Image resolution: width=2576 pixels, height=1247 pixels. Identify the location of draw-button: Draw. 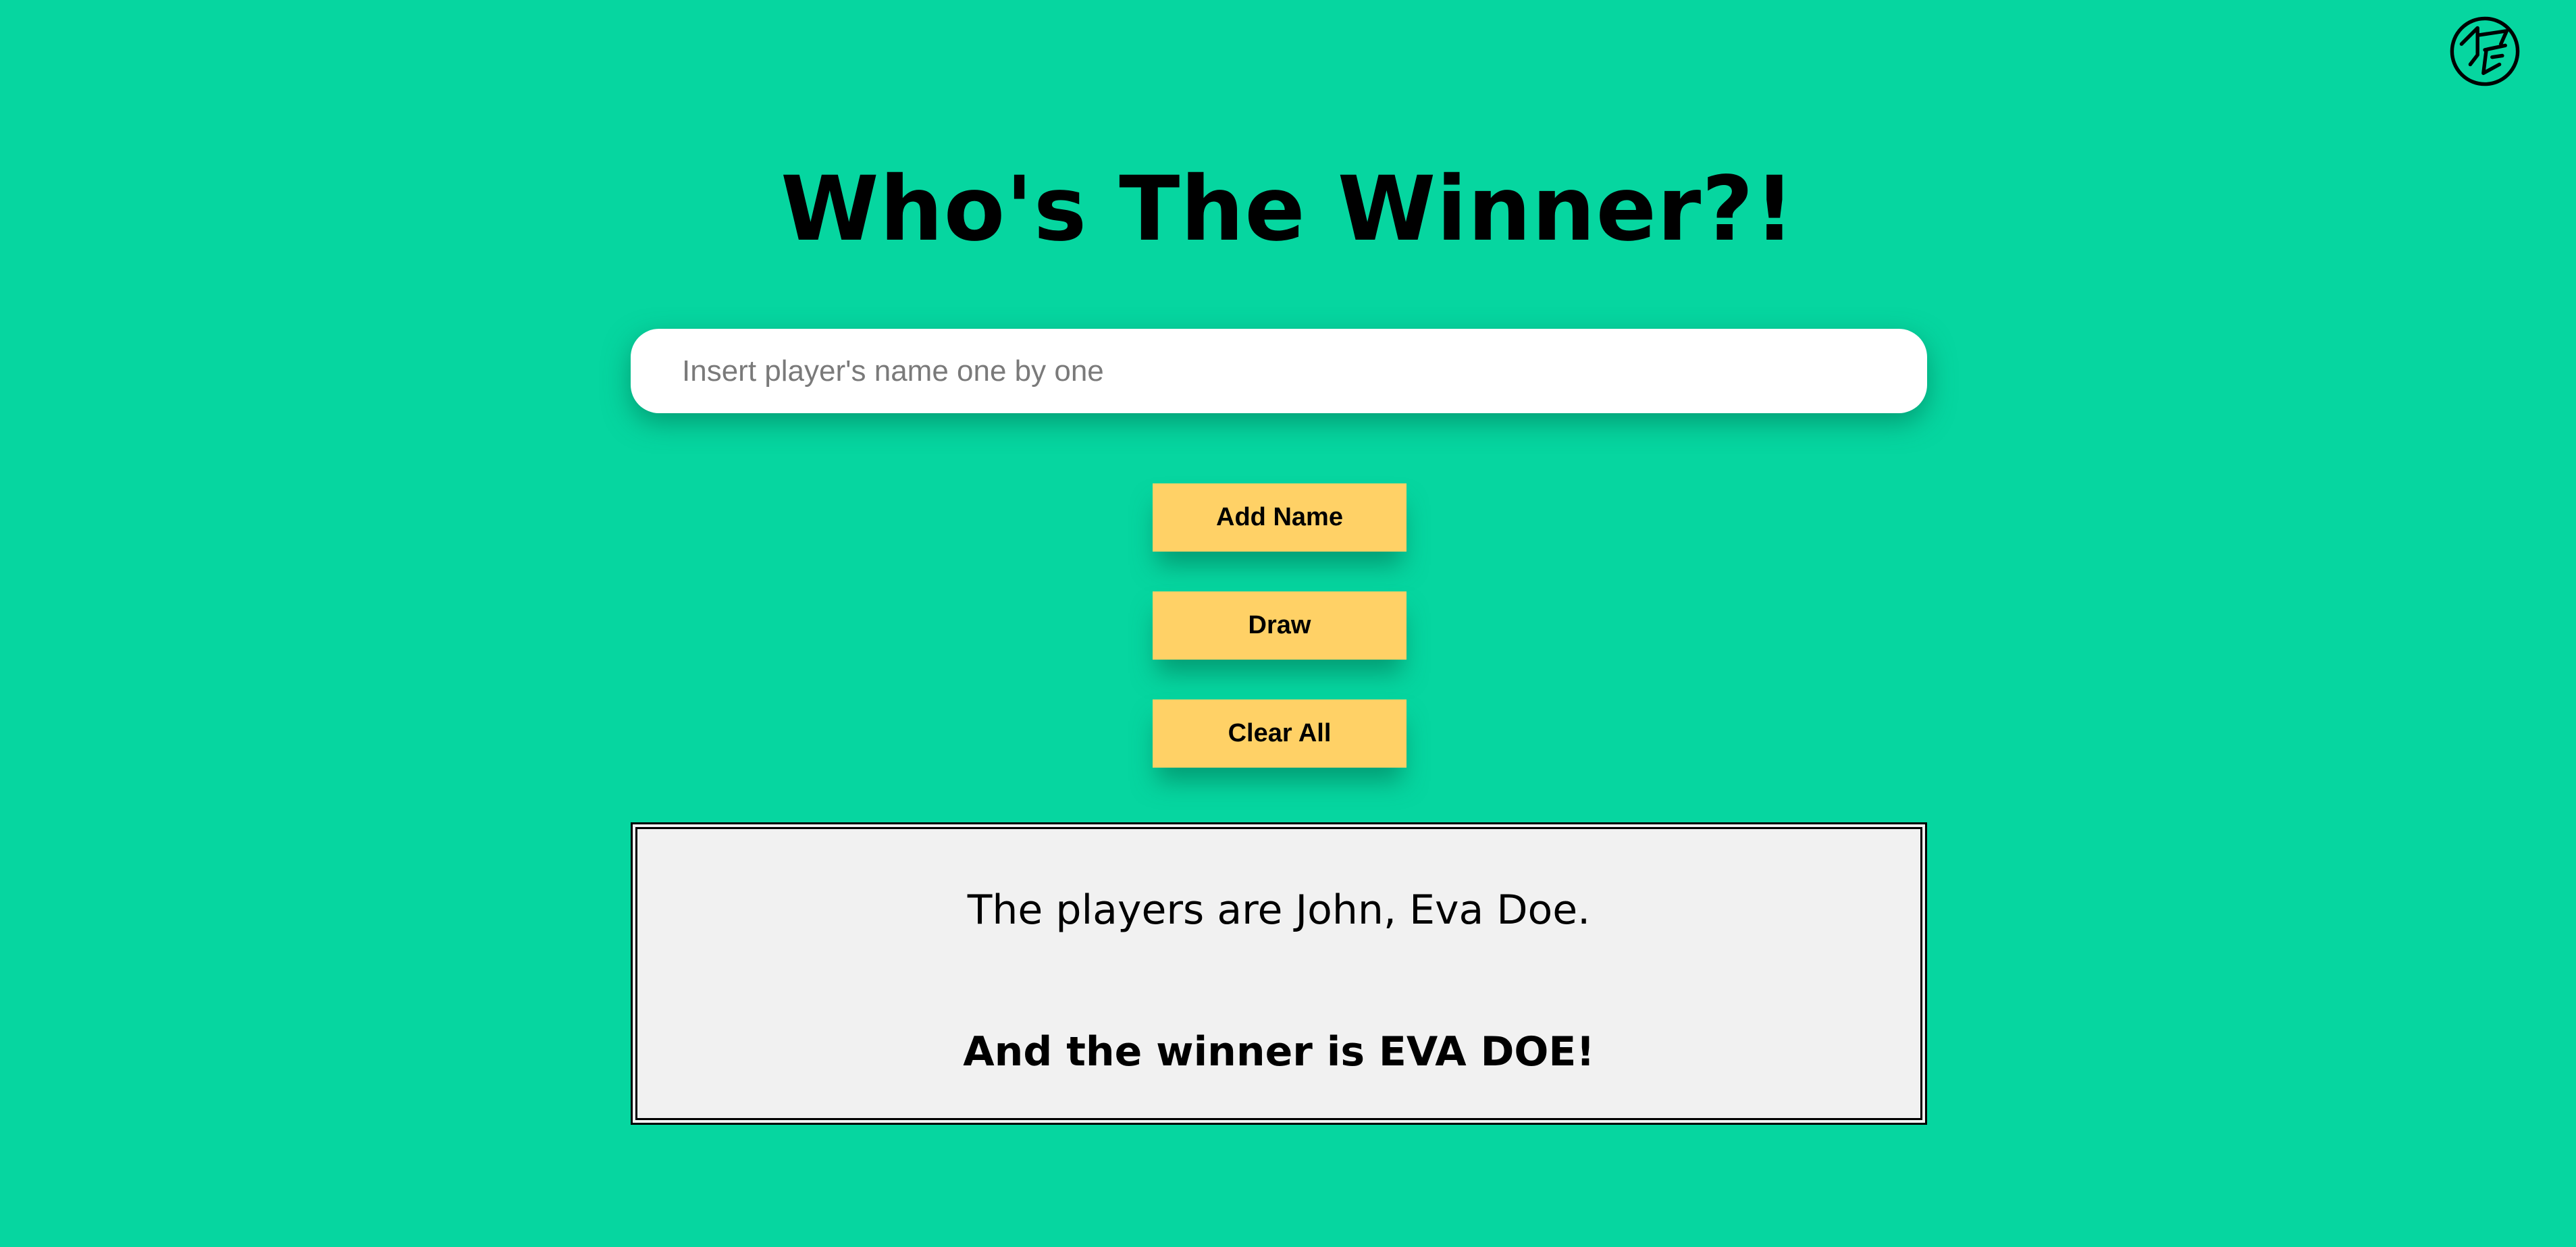
(1280, 626).